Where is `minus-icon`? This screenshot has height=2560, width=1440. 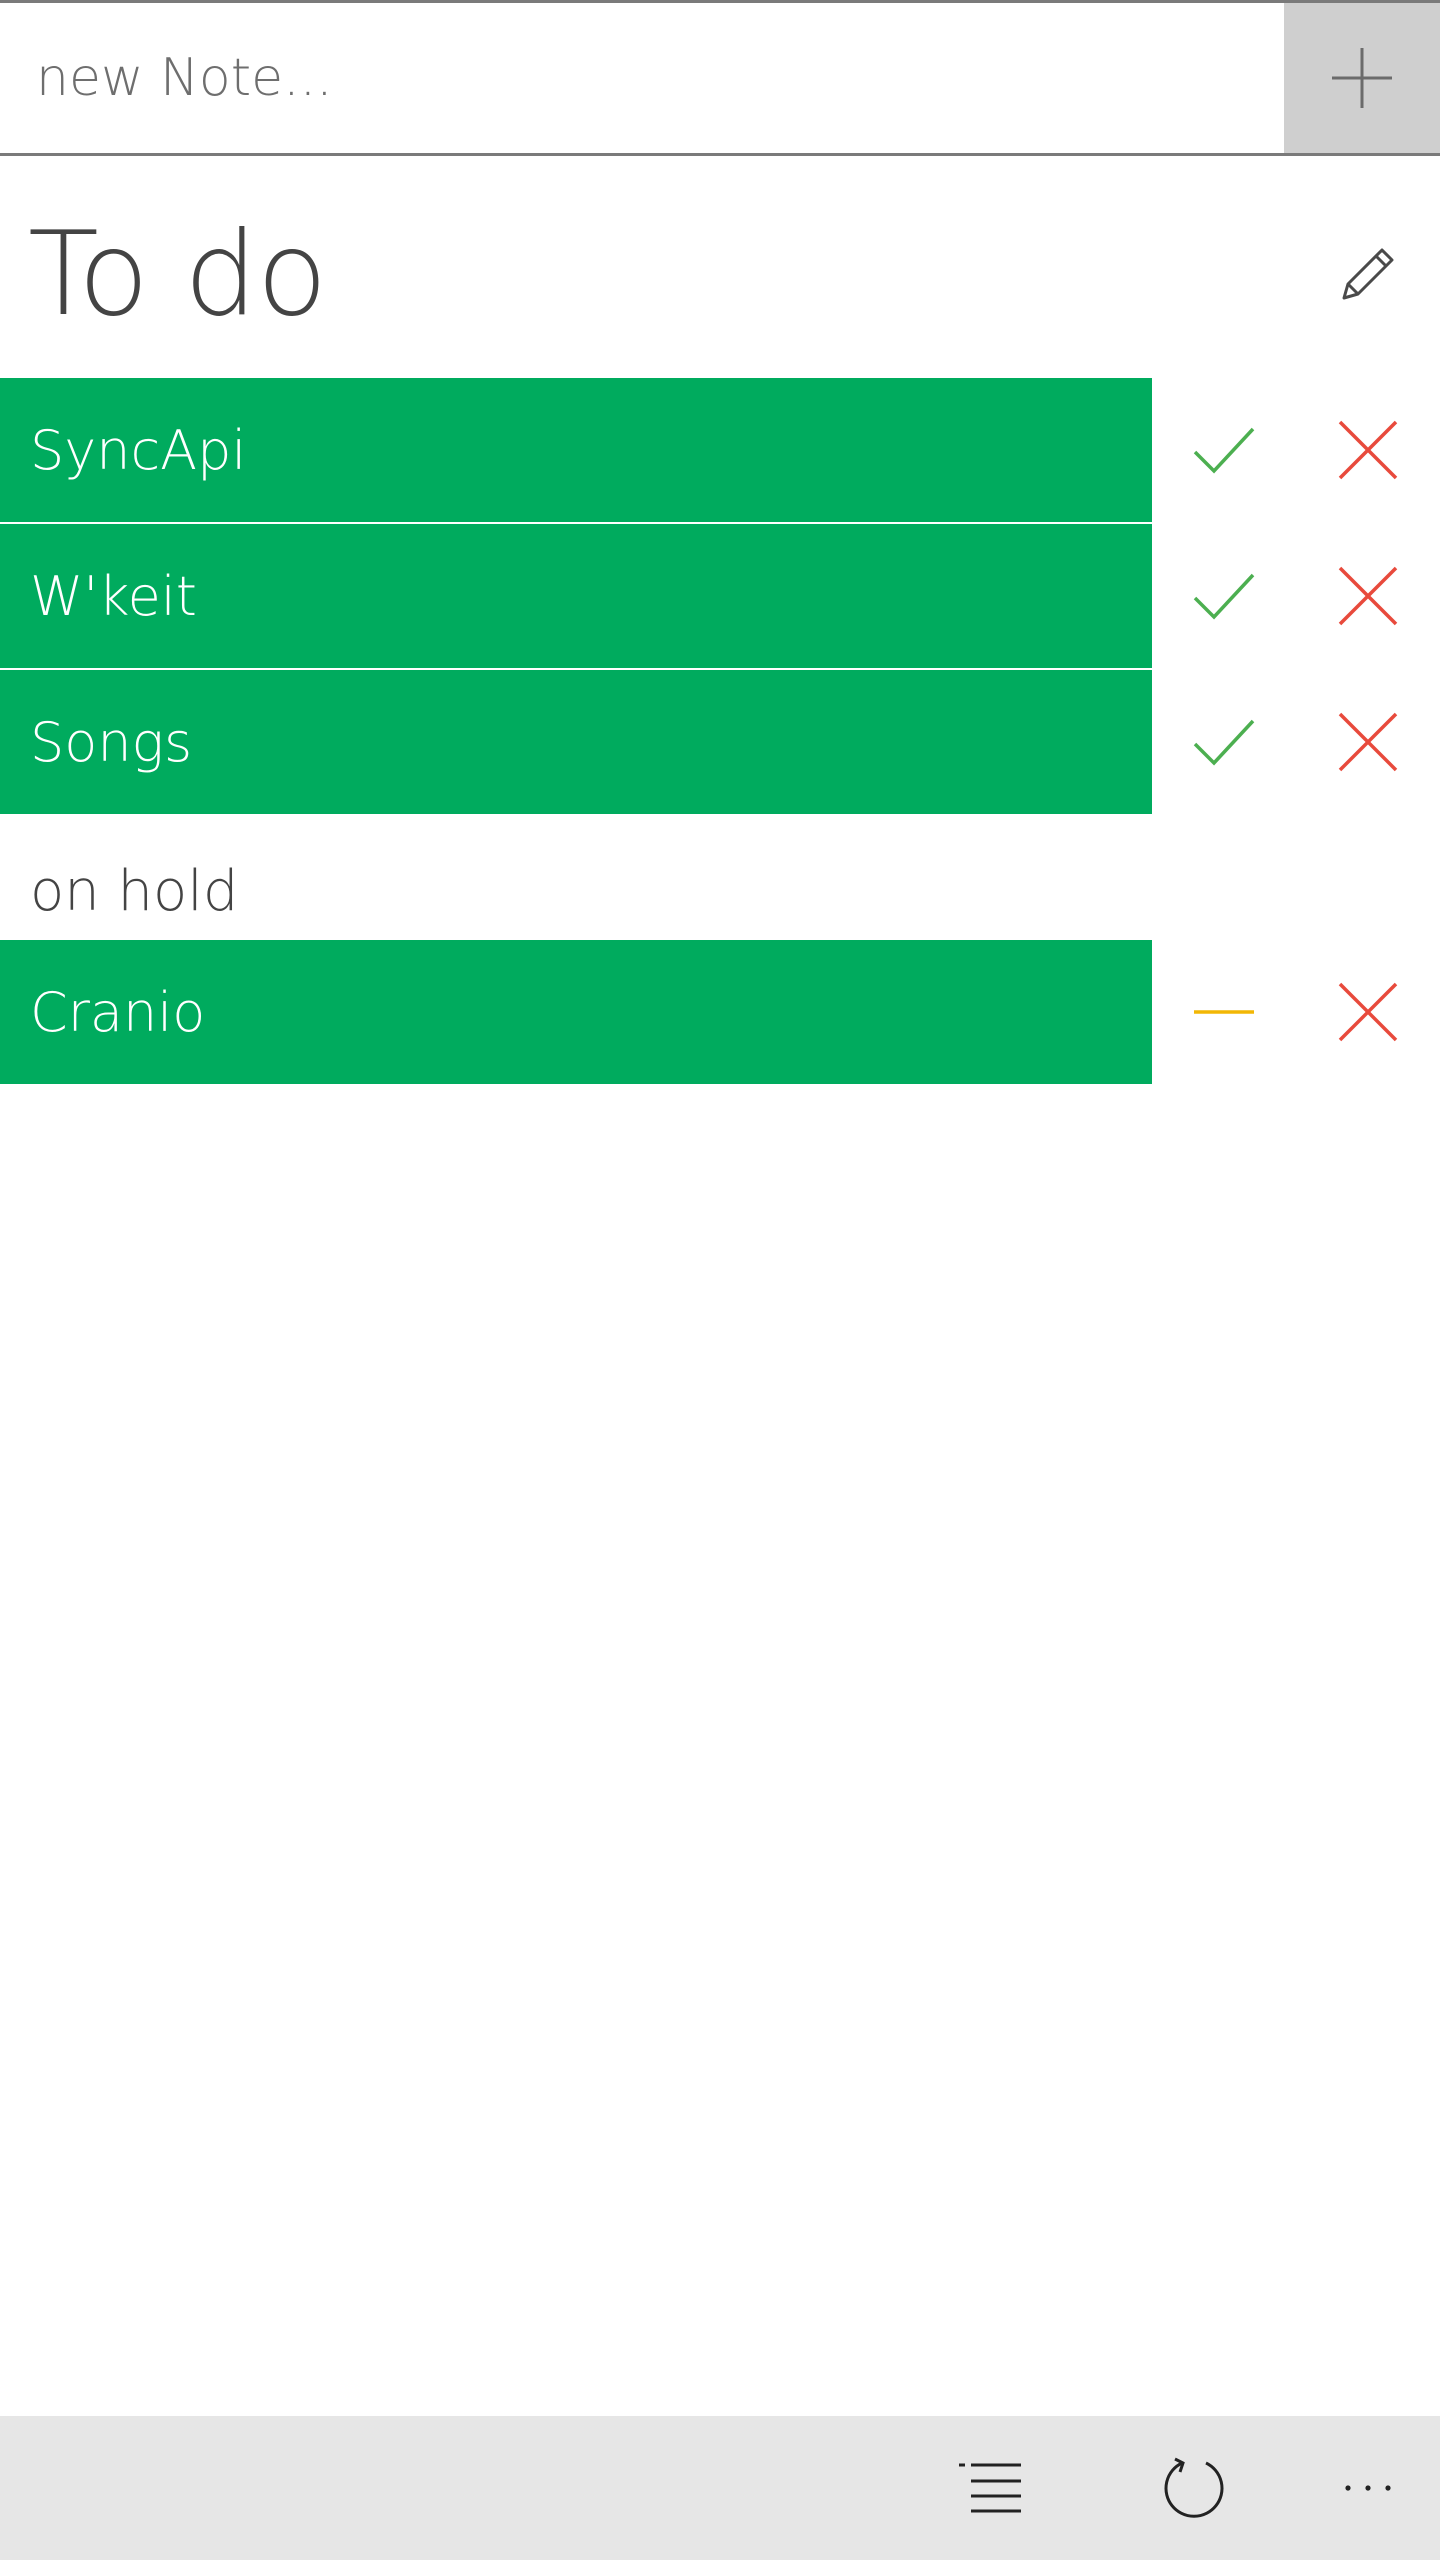 minus-icon is located at coordinates (1224, 1012).